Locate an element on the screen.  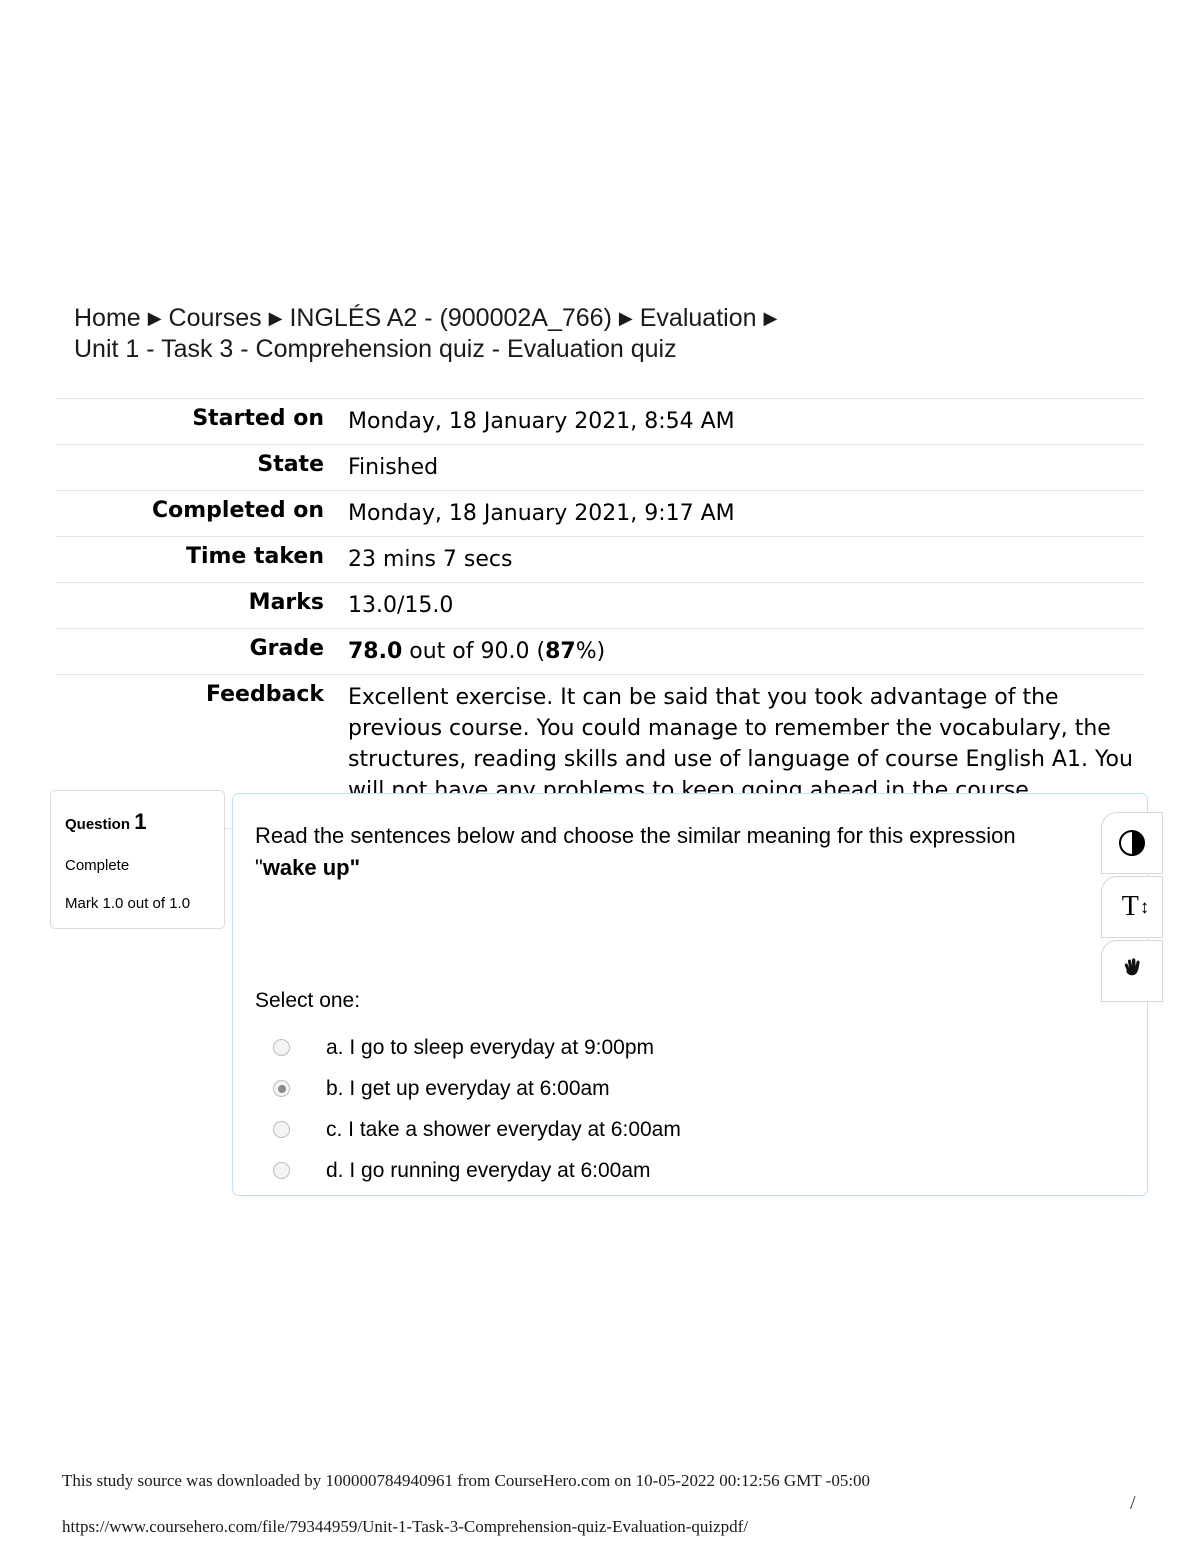
table-row: Grade 78.0 out of 90.0 (87%) is located at coordinates (600, 651).